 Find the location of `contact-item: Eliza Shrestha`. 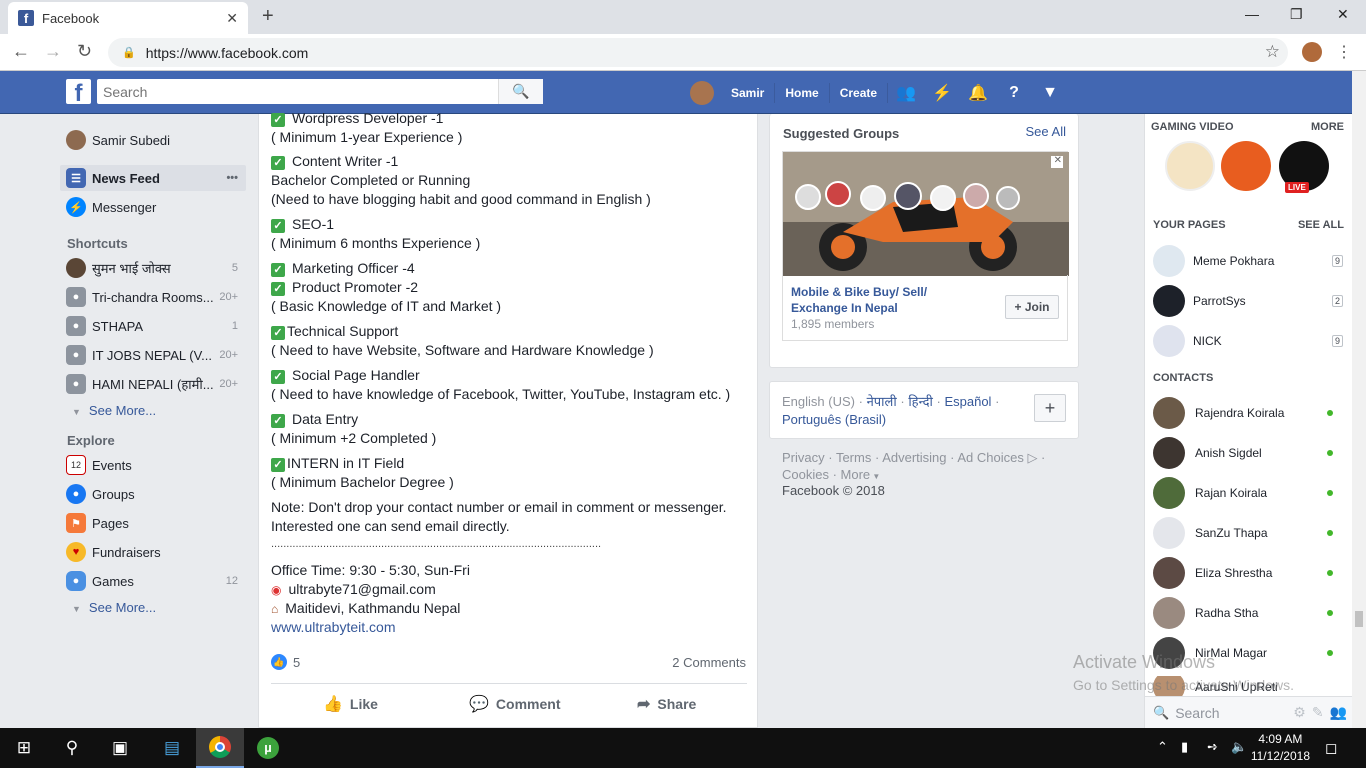

contact-item: Eliza Shrestha is located at coordinates (1248, 573).